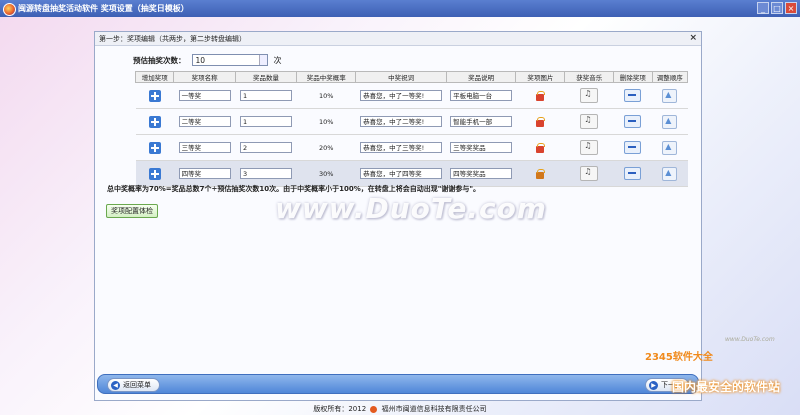 The width and height of the screenshot is (800, 415). I want to click on back-to-menu-button: ◀ 返回菜单, so click(133, 385).